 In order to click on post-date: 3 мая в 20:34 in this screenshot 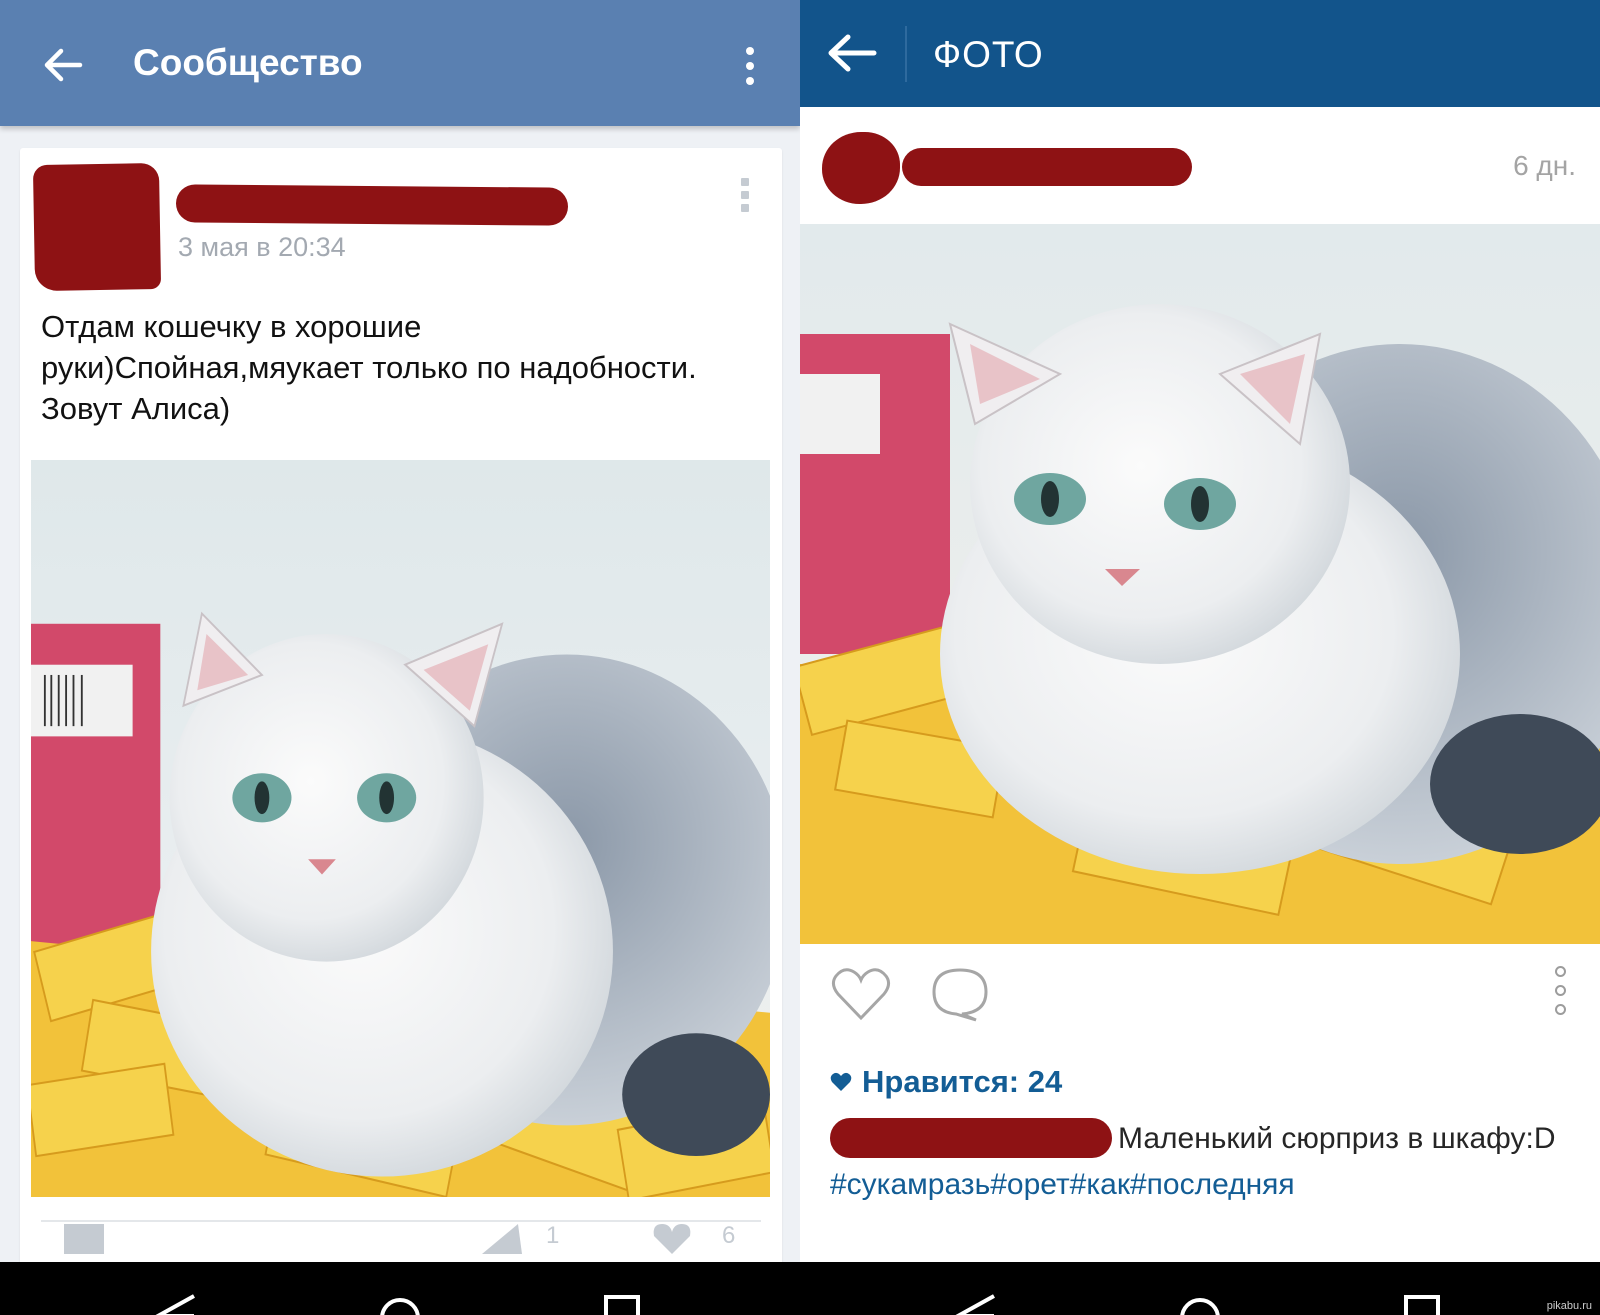, I will do `click(262, 247)`.